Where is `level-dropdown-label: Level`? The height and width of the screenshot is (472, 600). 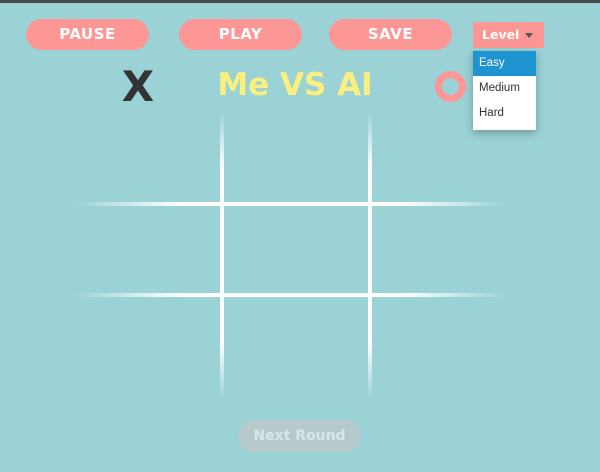 level-dropdown-label: Level is located at coordinates (501, 34).